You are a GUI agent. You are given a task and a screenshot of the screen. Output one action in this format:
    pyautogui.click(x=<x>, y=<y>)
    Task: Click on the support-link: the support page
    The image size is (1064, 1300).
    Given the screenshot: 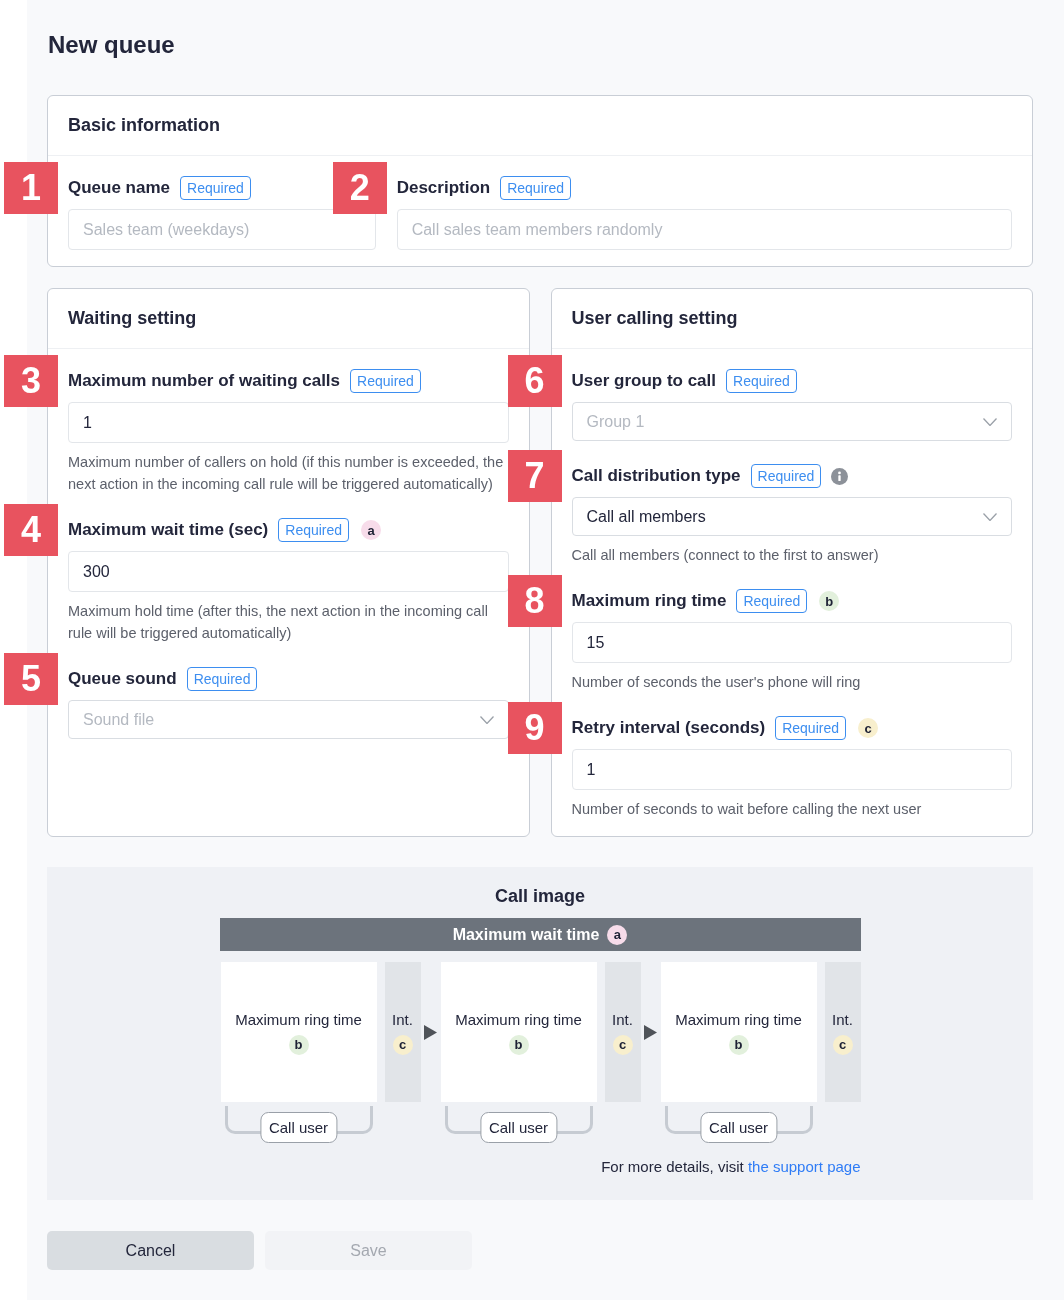 What is the action you would take?
    pyautogui.click(x=804, y=1166)
    